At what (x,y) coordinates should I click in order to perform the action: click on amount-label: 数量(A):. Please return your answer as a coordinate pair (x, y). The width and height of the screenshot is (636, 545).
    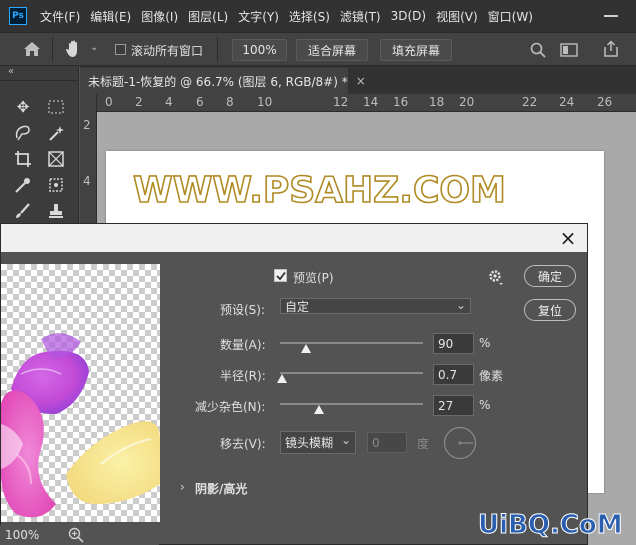
    Looking at the image, I should click on (243, 345).